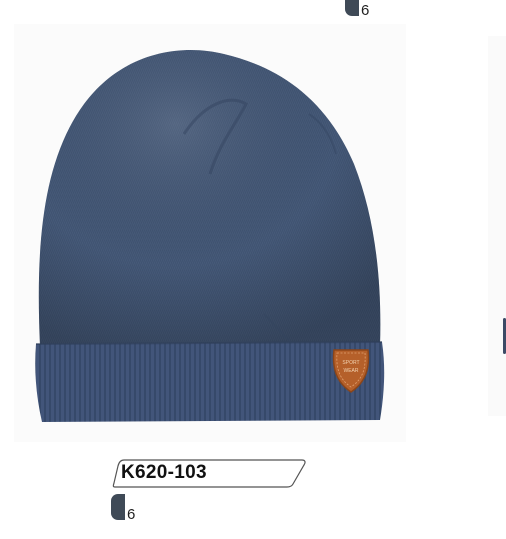 This screenshot has width=506, height=539. Describe the element at coordinates (351, 371) in the screenshot. I see `patch-text-line2: WEAR` at that location.